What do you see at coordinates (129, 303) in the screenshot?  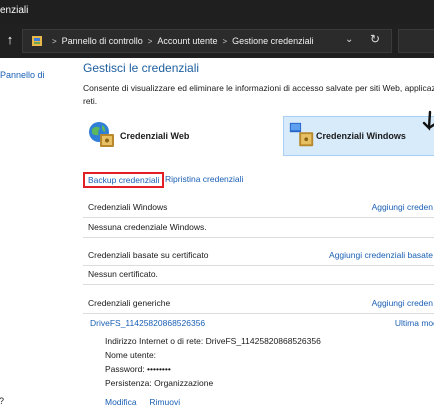 I see `section-title: Credenziali generiche` at bounding box center [129, 303].